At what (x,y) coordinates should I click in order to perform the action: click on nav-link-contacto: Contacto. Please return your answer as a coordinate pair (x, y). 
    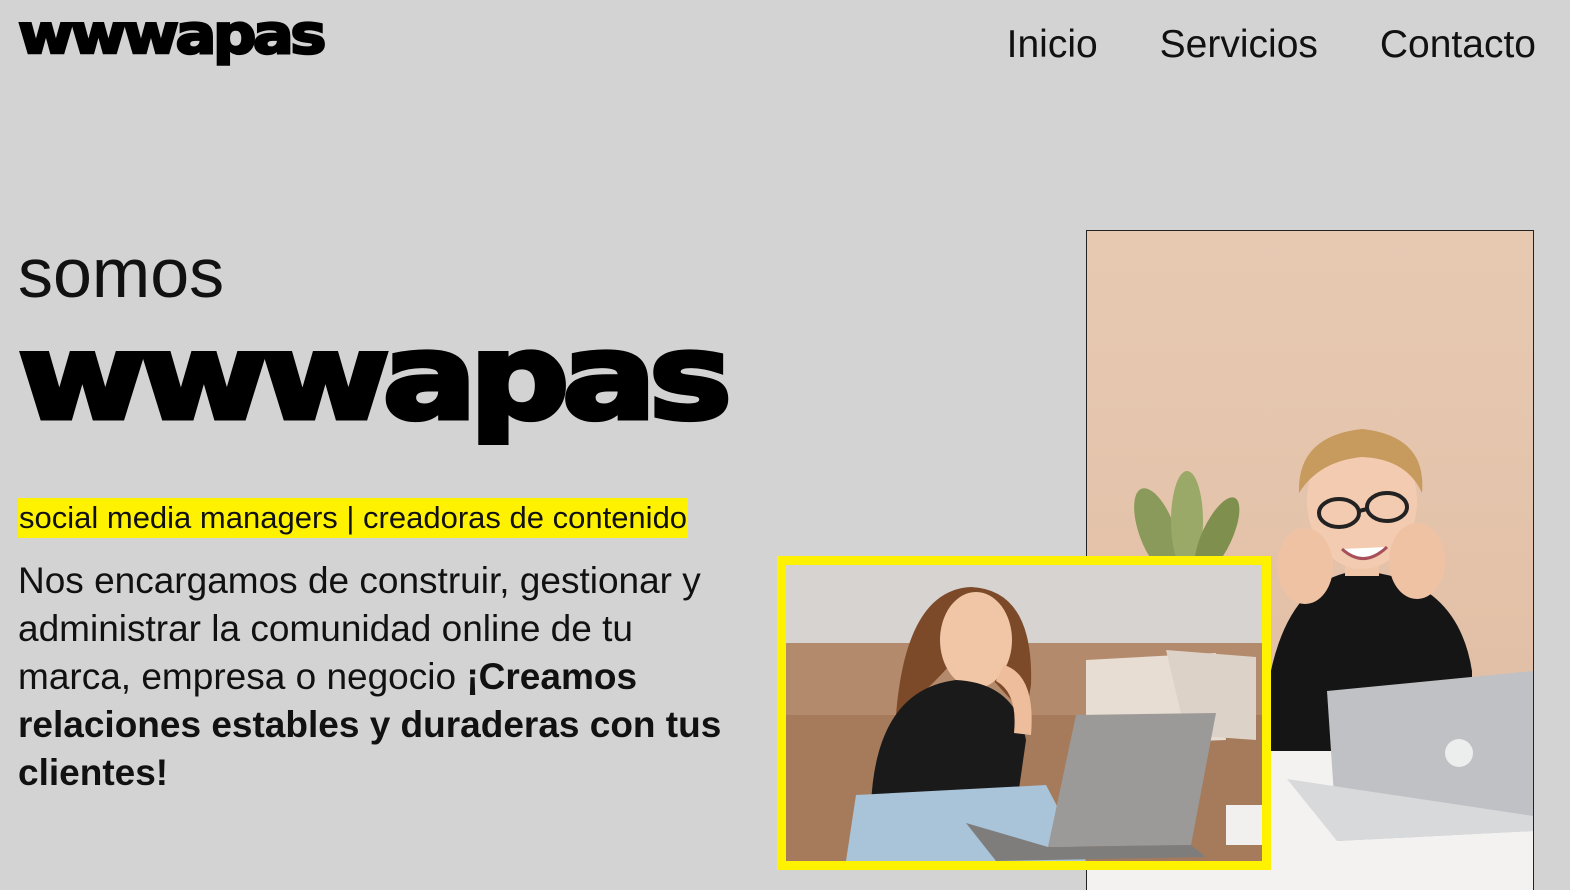
    Looking at the image, I should click on (1458, 44).